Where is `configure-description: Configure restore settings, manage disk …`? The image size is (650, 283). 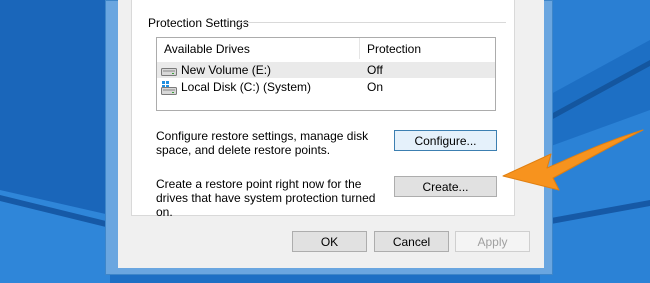
configure-description: Configure restore settings, manage disk … is located at coordinates (262, 143).